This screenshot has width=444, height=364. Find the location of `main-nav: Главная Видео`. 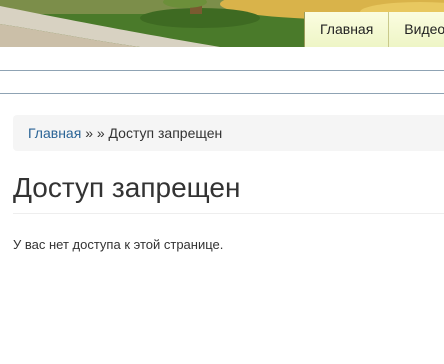

main-nav: Главная Видео is located at coordinates (374, 29).